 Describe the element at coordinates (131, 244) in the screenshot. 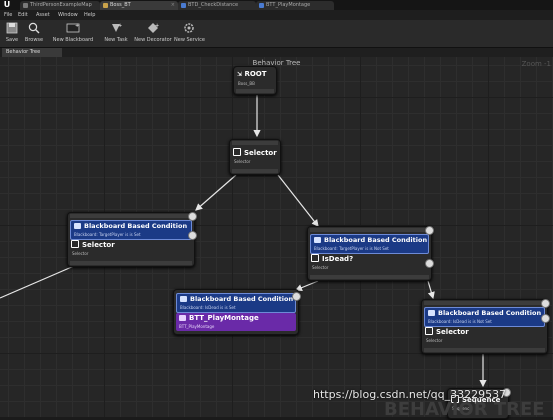

I see `left-title-row: Selector` at that location.